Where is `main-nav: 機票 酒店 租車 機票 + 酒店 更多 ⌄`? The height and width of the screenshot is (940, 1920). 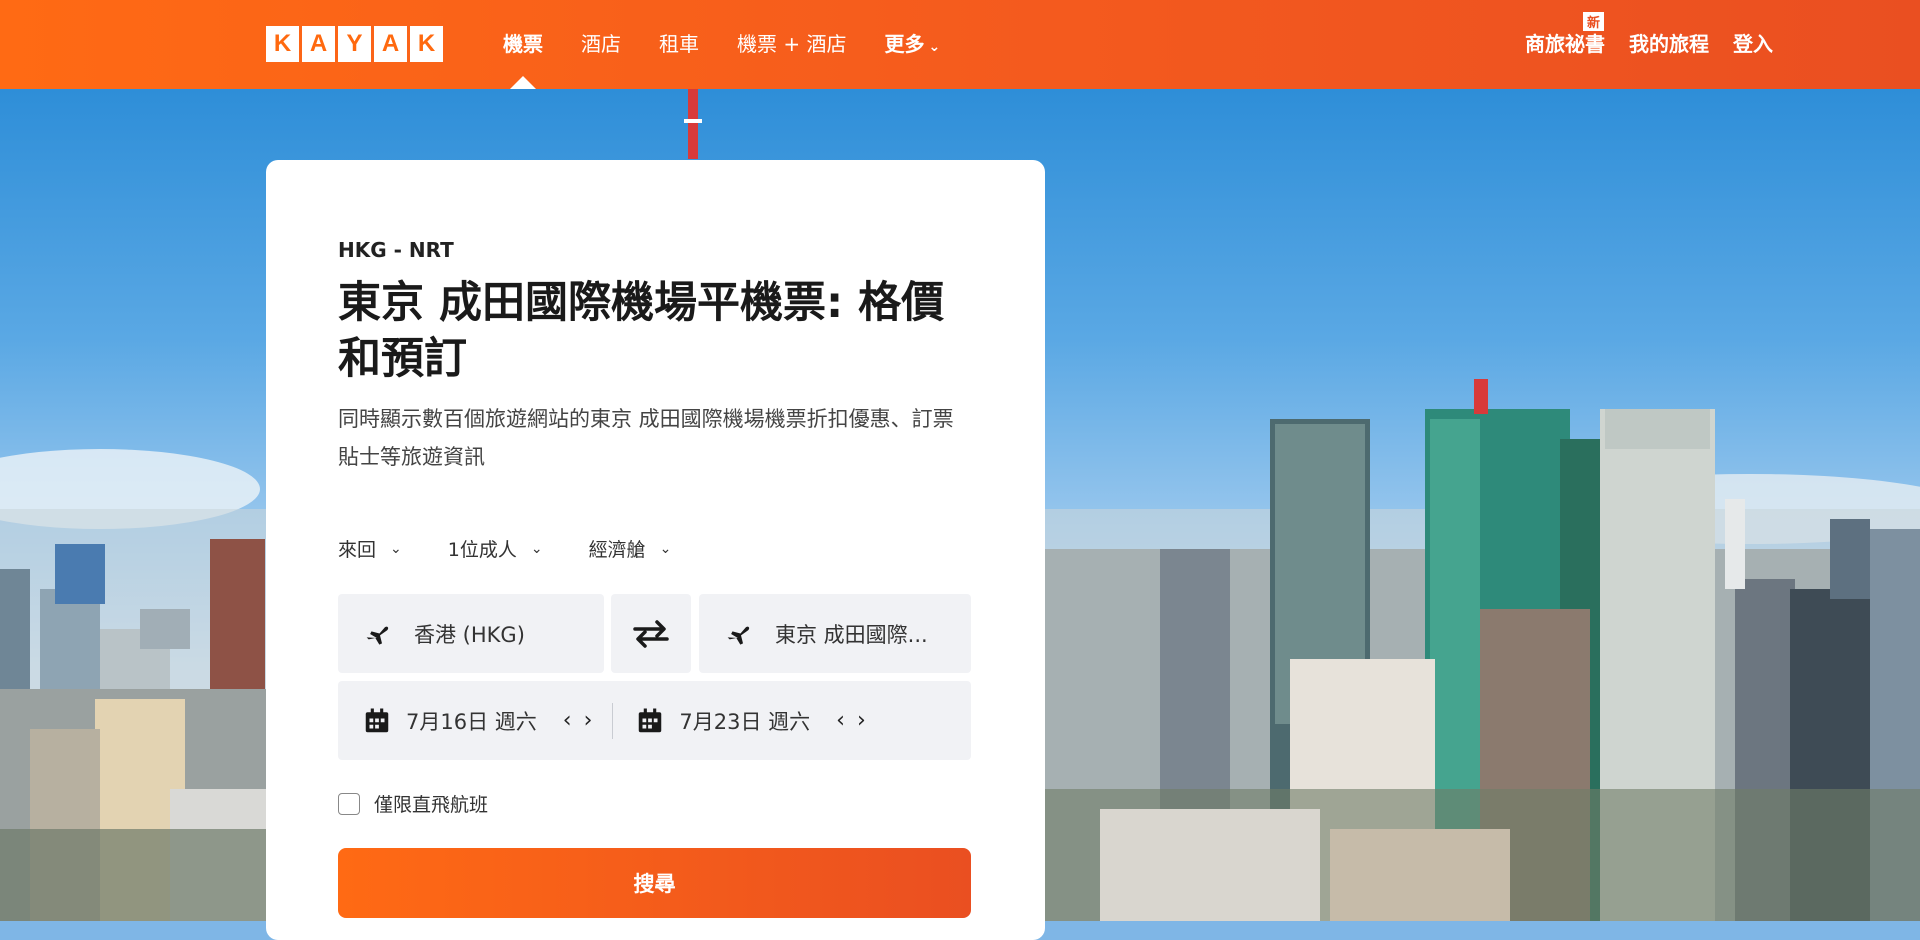 main-nav: 機票 酒店 租車 機票 + 酒店 更多 ⌄ is located at coordinates (740, 58).